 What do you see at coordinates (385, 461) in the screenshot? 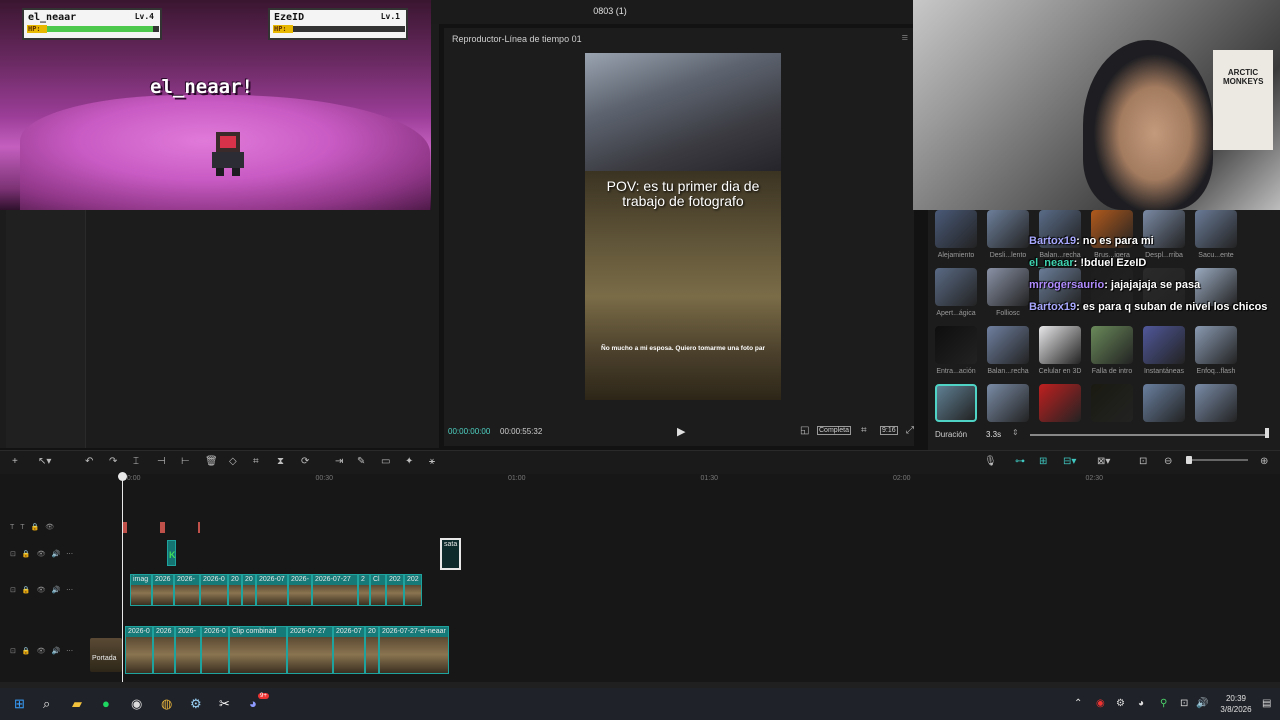
I see `subtitle-icon: ▭` at bounding box center [385, 461].